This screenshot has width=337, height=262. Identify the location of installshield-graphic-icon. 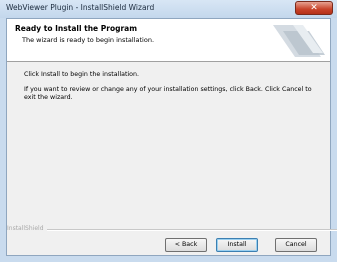
(299, 41).